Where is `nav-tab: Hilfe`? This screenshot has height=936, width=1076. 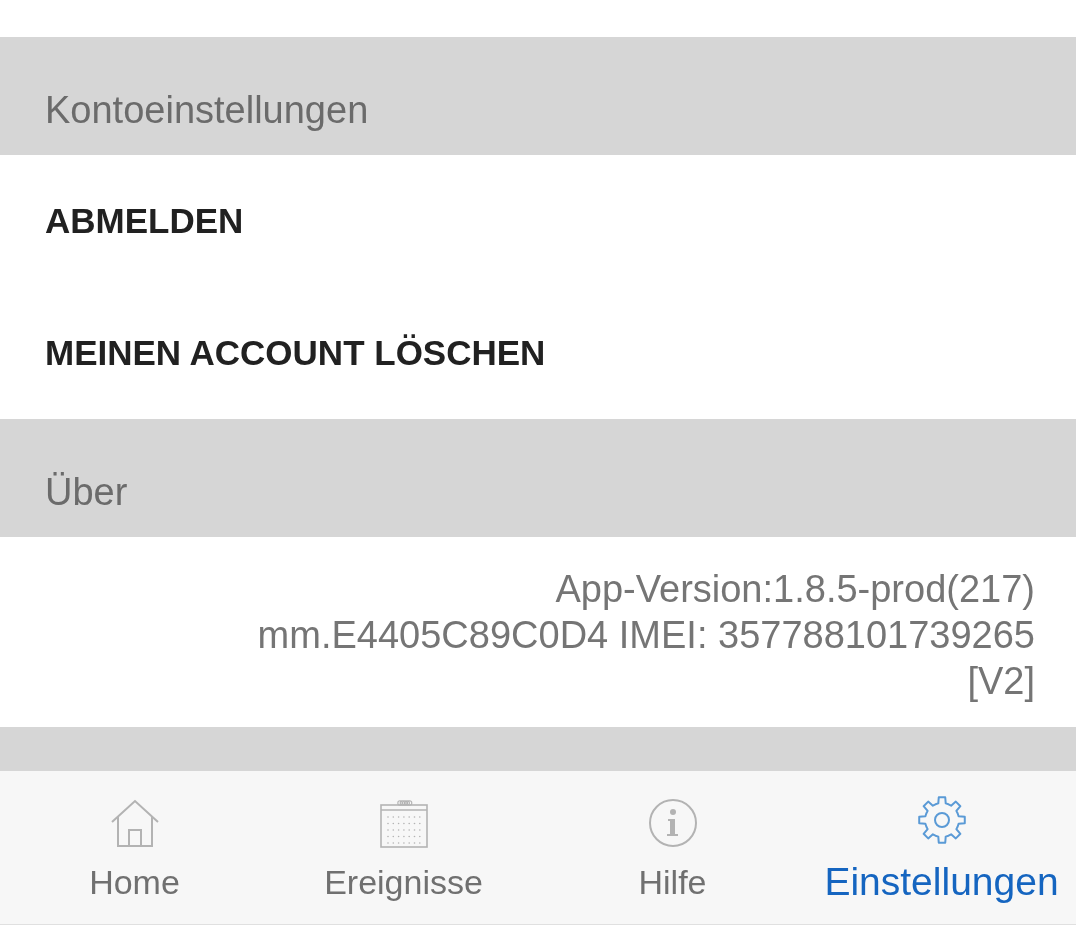 nav-tab: Hilfe is located at coordinates (672, 847).